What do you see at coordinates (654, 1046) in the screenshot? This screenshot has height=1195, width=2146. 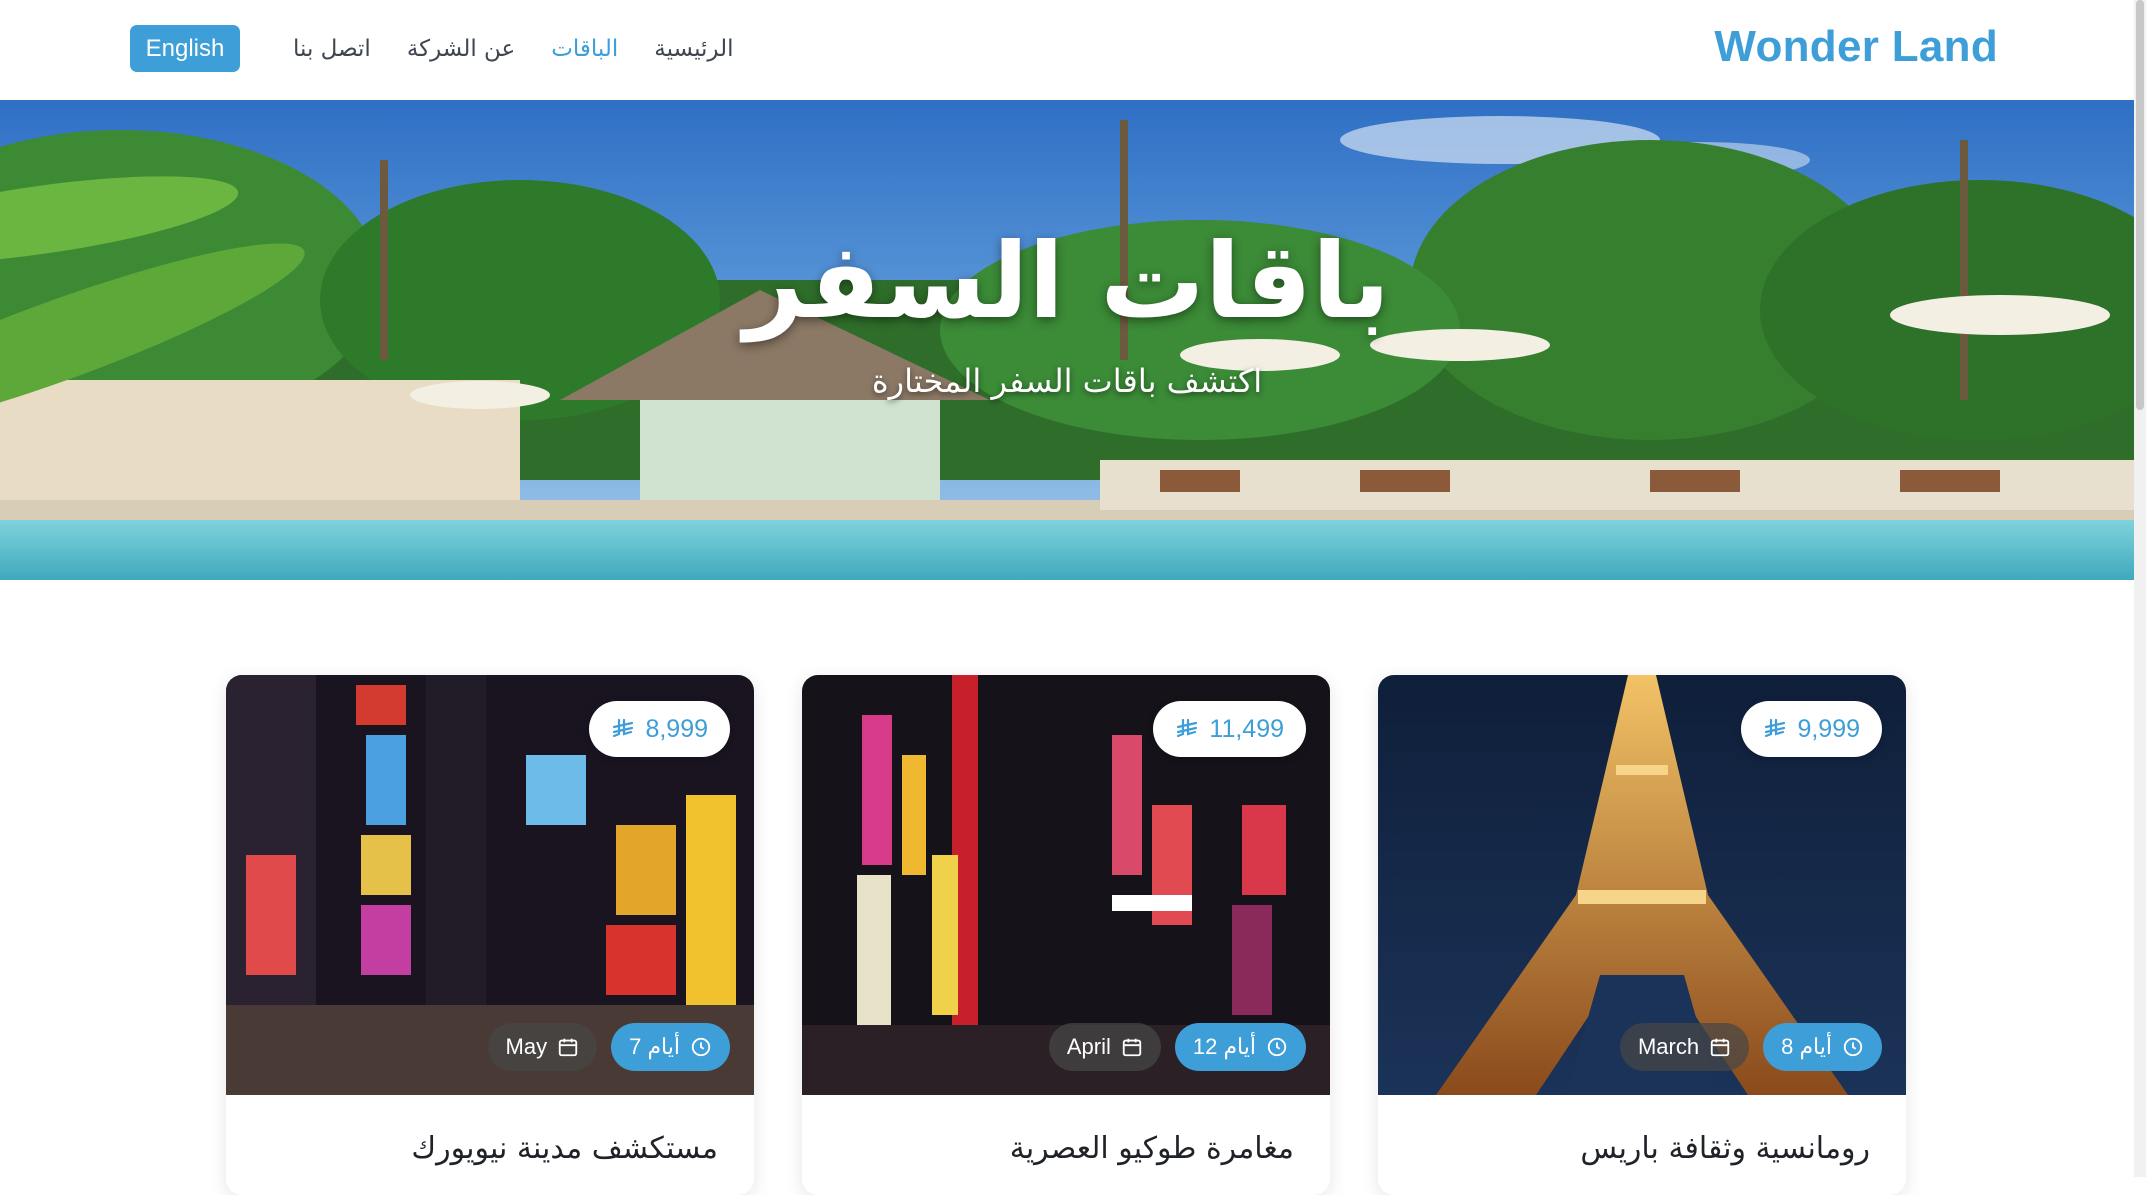 I see `duration-label: 7 أيام` at bounding box center [654, 1046].